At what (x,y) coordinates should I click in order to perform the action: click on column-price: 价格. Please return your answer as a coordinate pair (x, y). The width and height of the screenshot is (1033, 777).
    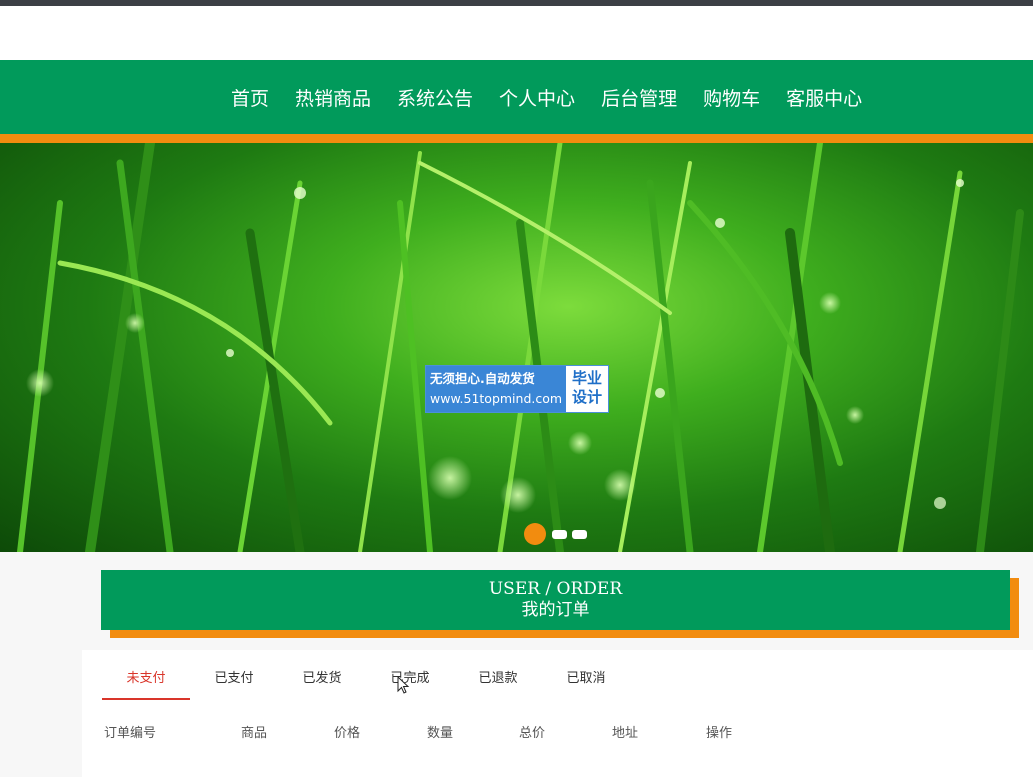
    Looking at the image, I should click on (347, 733).